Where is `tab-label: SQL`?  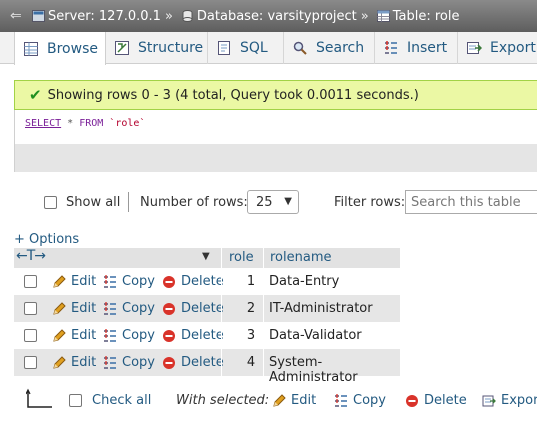 tab-label: SQL is located at coordinates (254, 48).